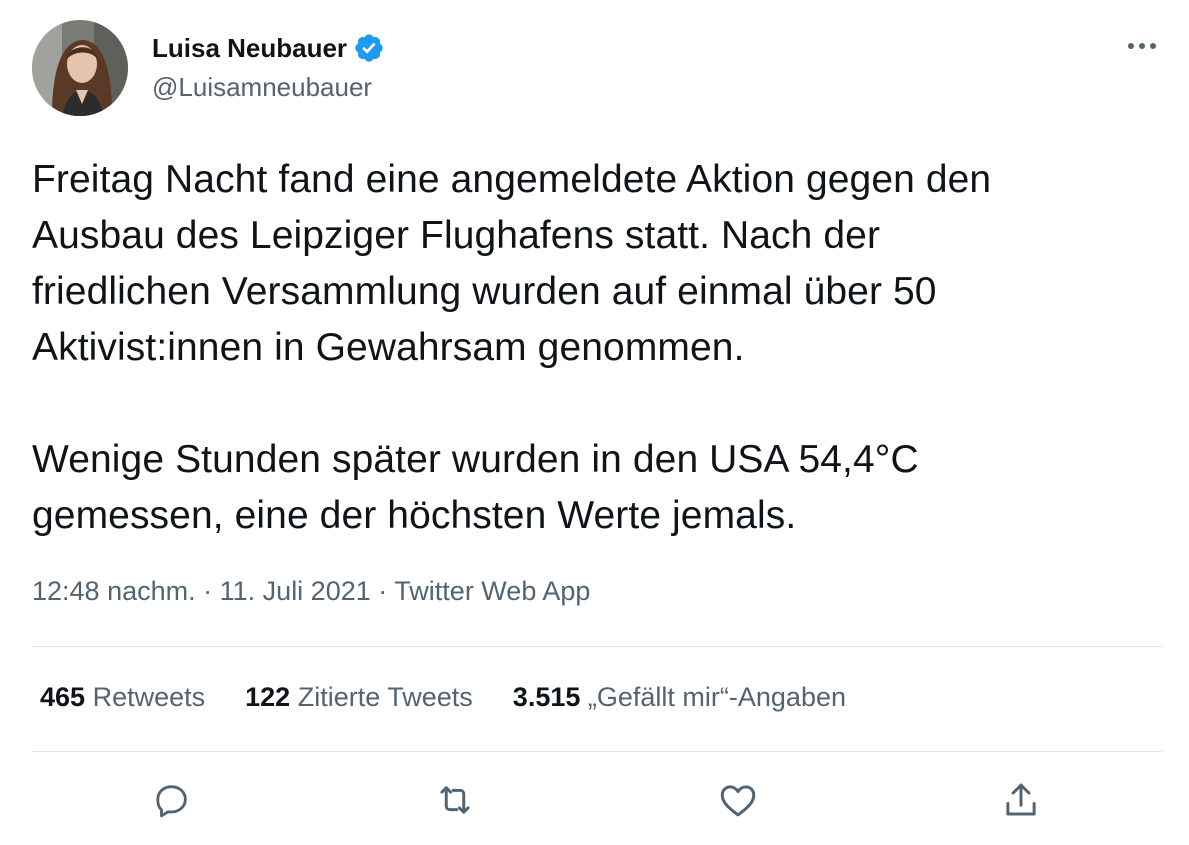 This screenshot has height=845, width=1189. I want to click on likes-count: 3.515, so click(546, 697).